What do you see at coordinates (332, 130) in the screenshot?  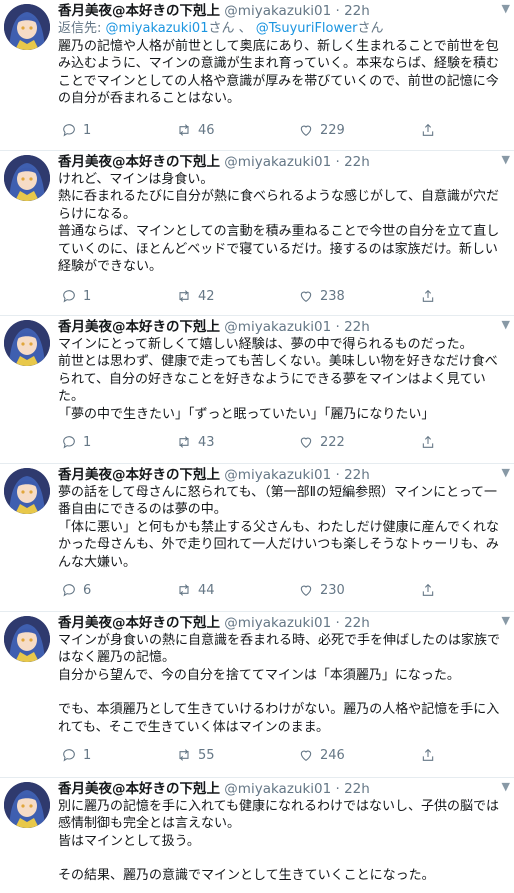 I see `like-count: 229` at bounding box center [332, 130].